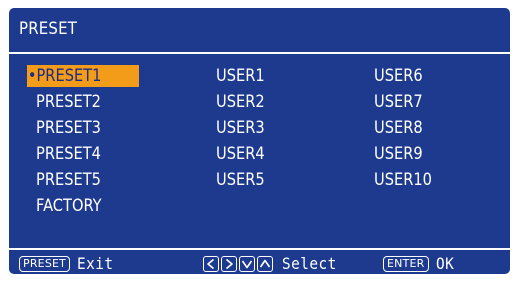 The image size is (519, 281). I want to click on preset-item-label: PRESET2, so click(68, 102).